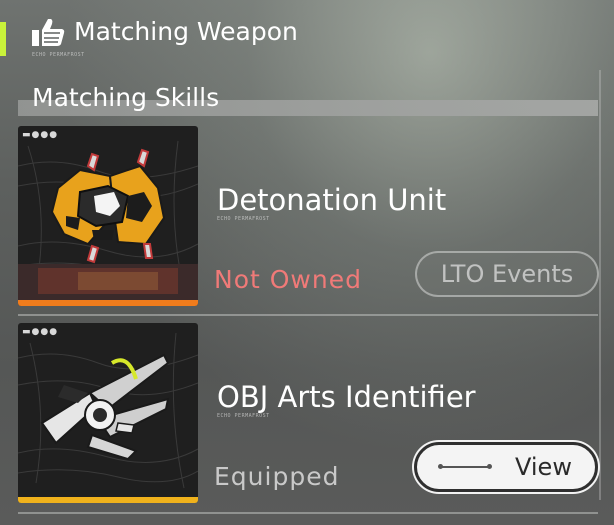 This screenshot has height=525, width=614. Describe the element at coordinates (277, 476) in the screenshot. I see `status-label: Equipped` at that location.